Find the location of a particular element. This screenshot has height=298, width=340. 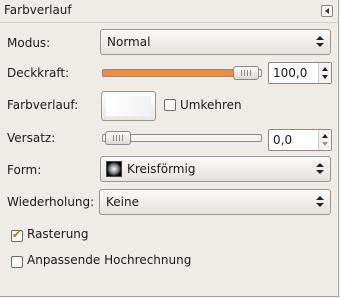

gradient-preview-button is located at coordinates (128, 106).